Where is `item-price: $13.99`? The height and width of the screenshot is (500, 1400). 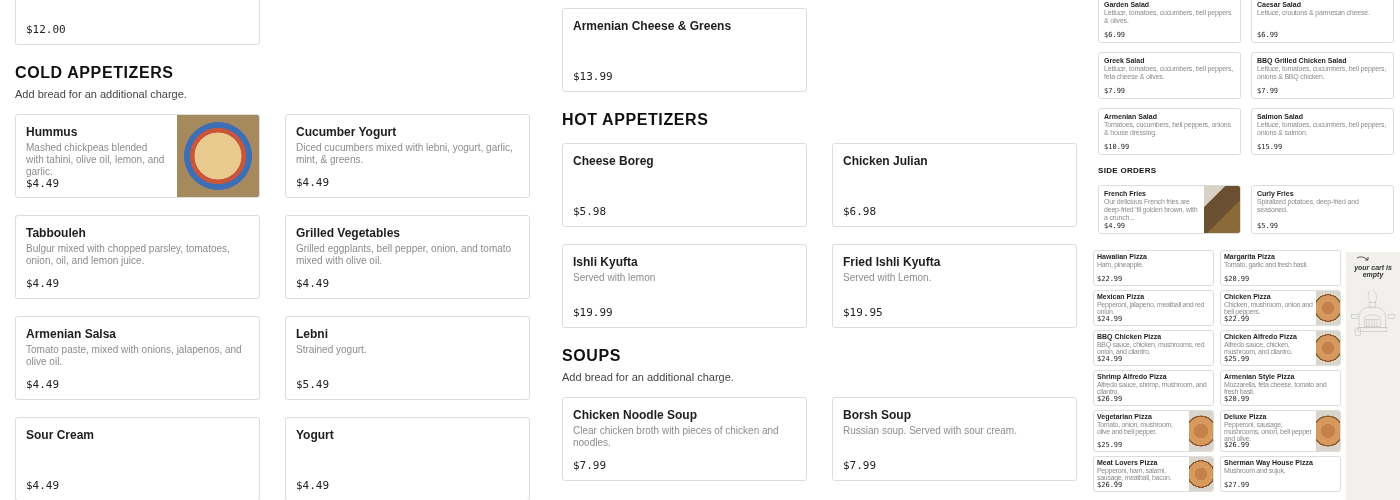 item-price: $13.99 is located at coordinates (593, 77).